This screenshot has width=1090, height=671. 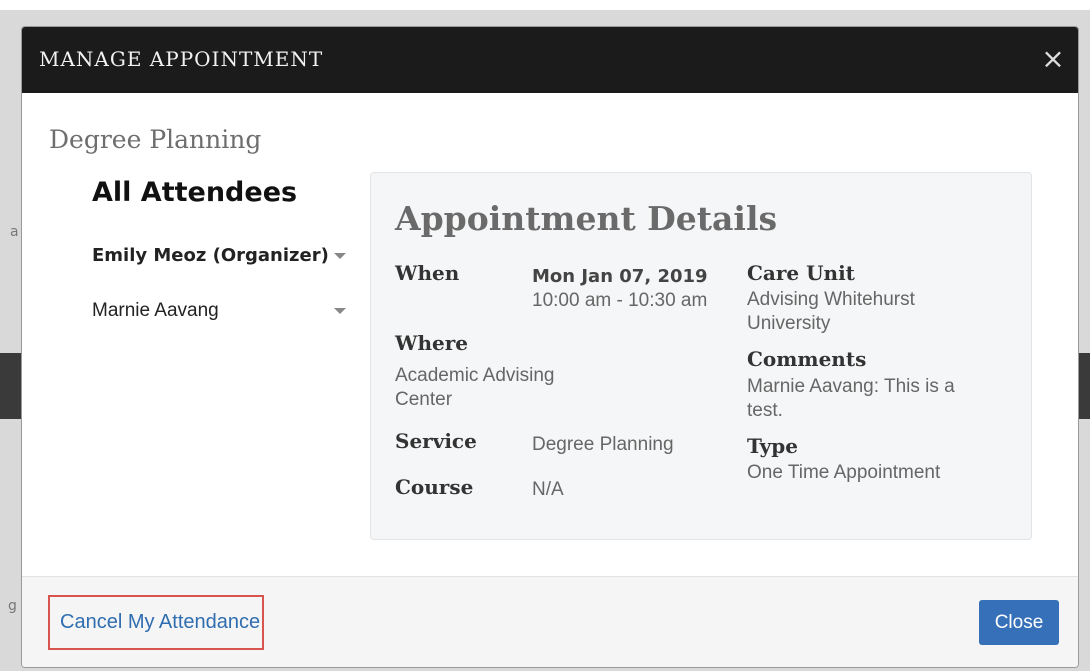 What do you see at coordinates (844, 472) in the screenshot?
I see `type-value: One Time Appointment` at bounding box center [844, 472].